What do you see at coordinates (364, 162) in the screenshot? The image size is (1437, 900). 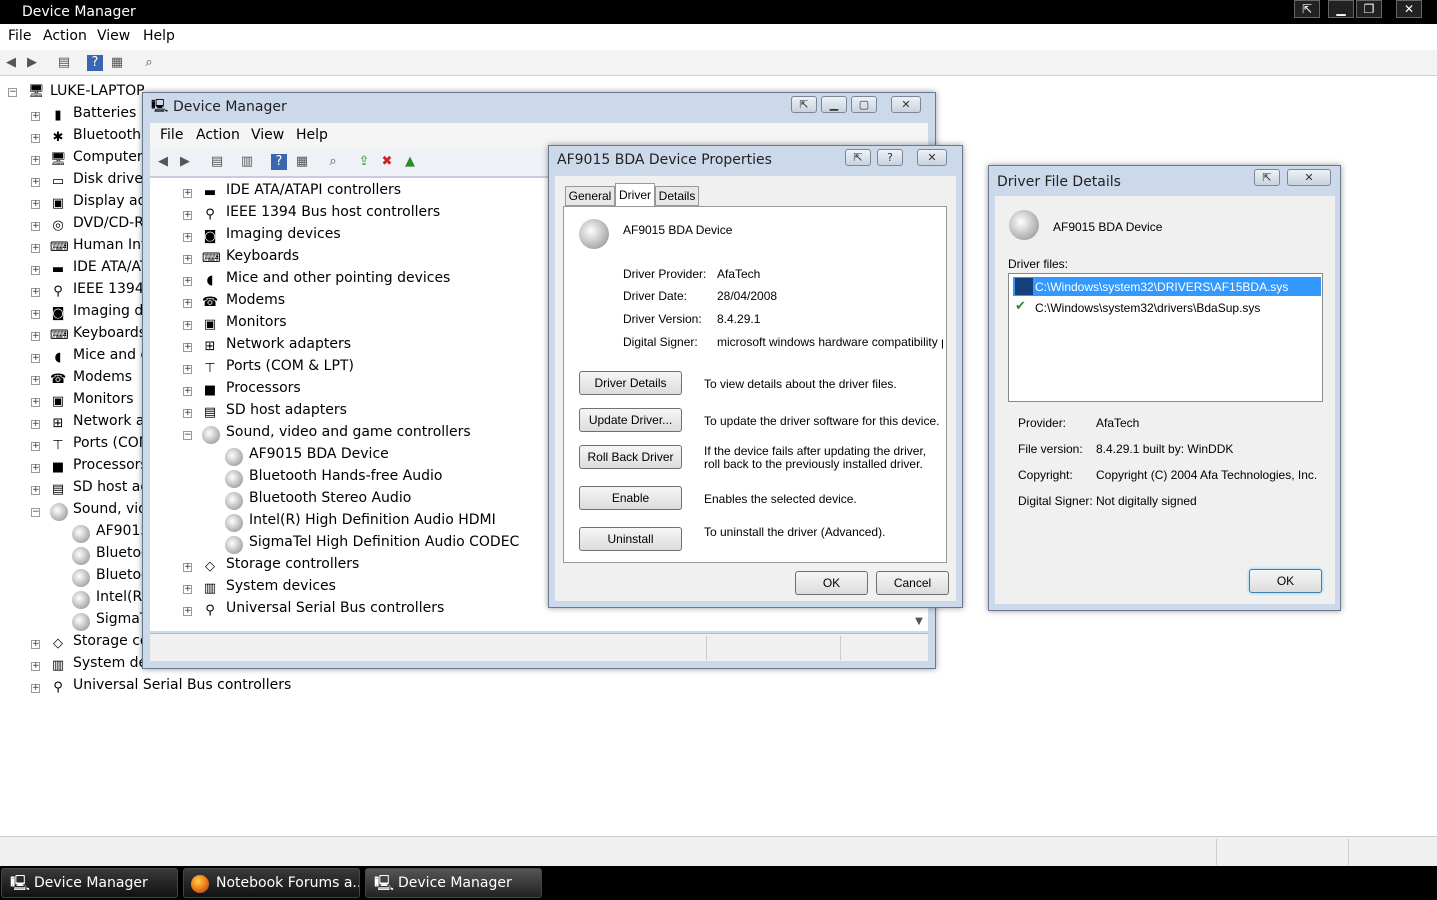 I see `dm2-update-driver-icon: ⇪` at bounding box center [364, 162].